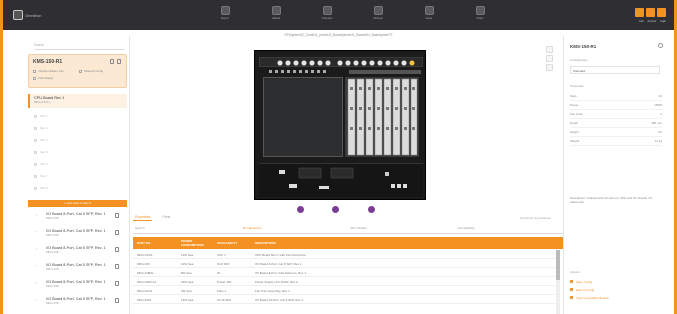  What do you see at coordinates (558, 282) in the screenshot?
I see `table-scrollbar` at bounding box center [558, 282].